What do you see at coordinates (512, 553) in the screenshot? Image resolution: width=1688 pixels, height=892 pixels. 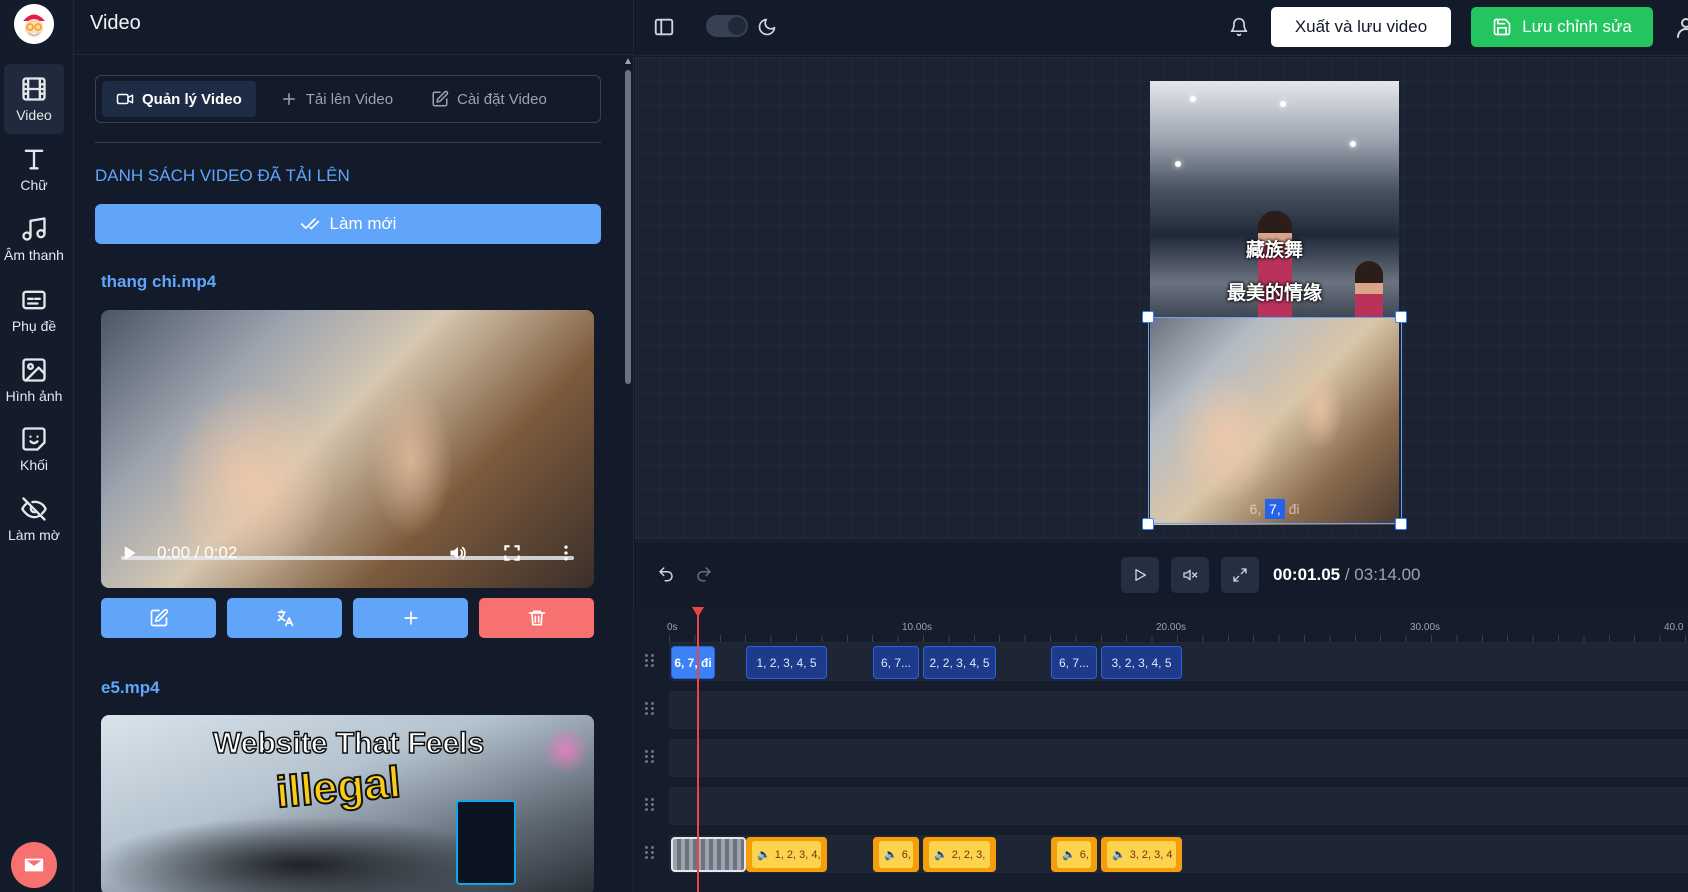 I see `fullscreen-icon` at bounding box center [512, 553].